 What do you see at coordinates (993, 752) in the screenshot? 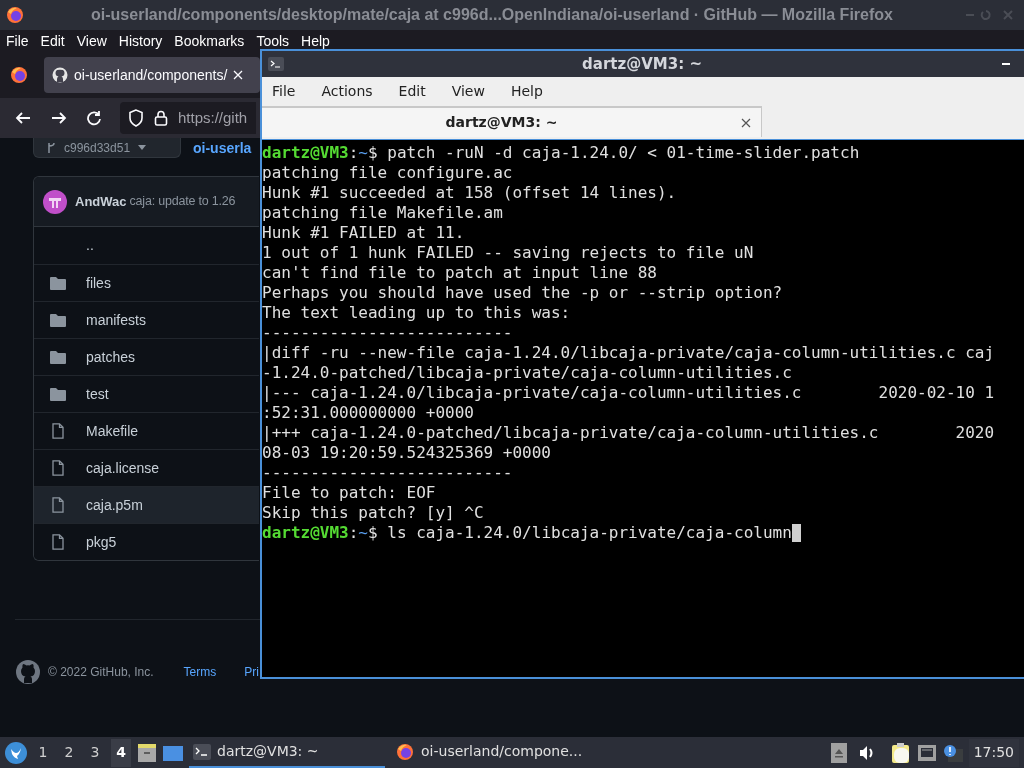
I see `clock: 17:50` at bounding box center [993, 752].